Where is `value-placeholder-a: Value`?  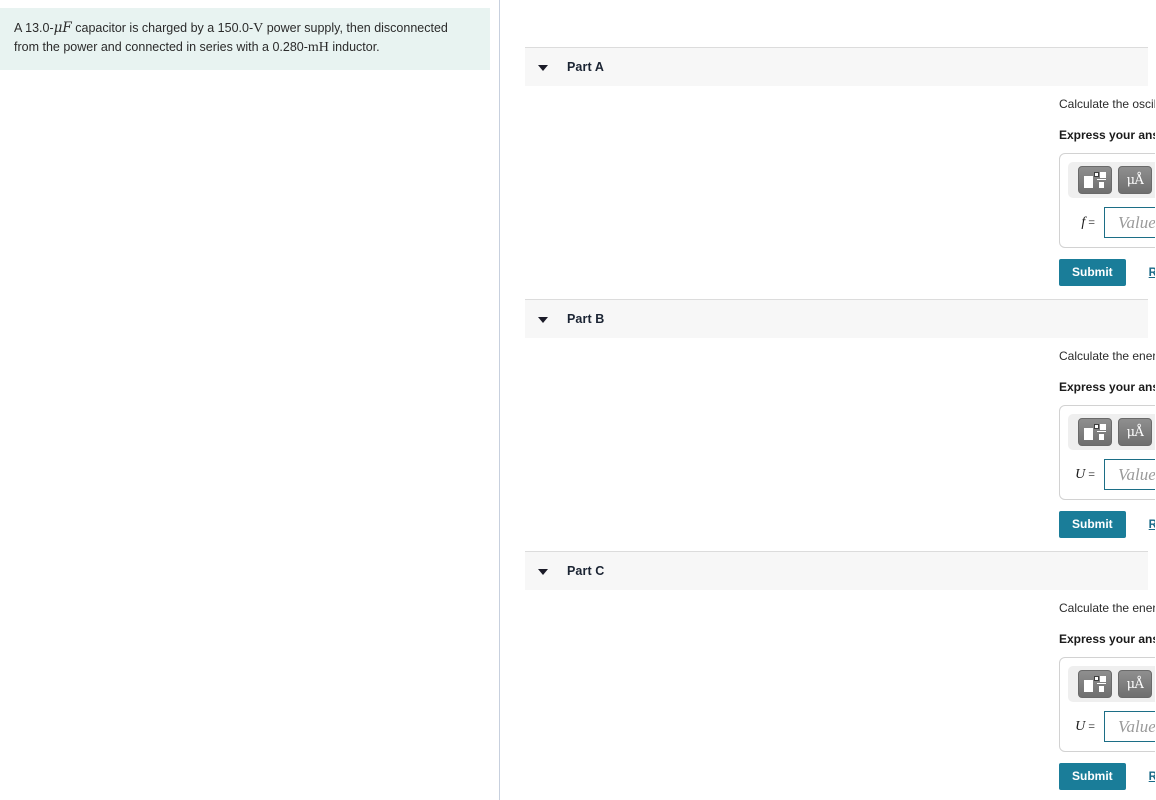
value-placeholder-a: Value is located at coordinates (1136, 222).